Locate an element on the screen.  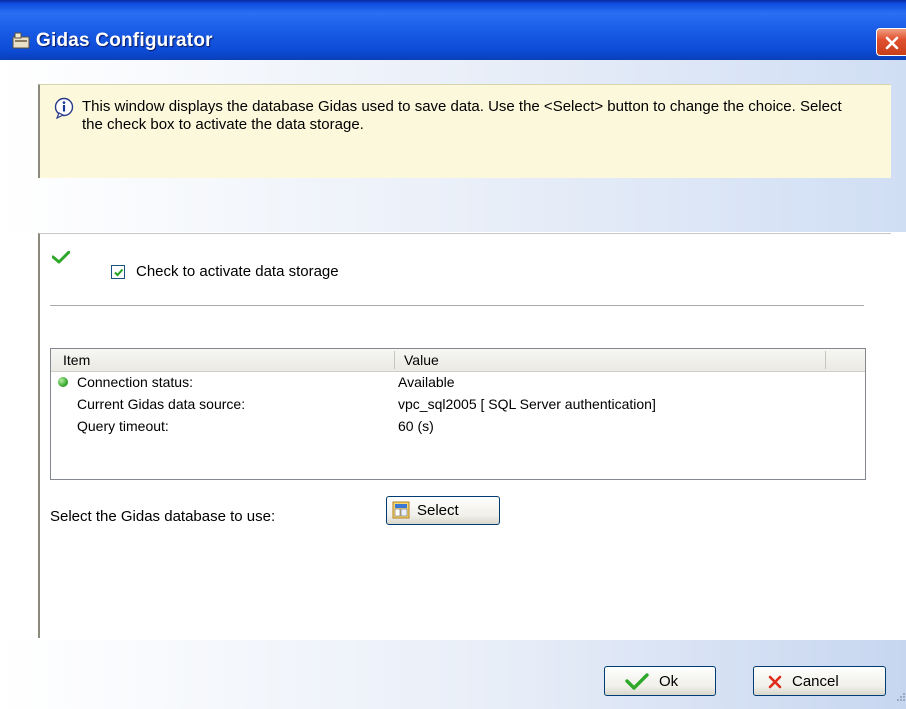
cancel-button-label: Cancel is located at coordinates (815, 681).